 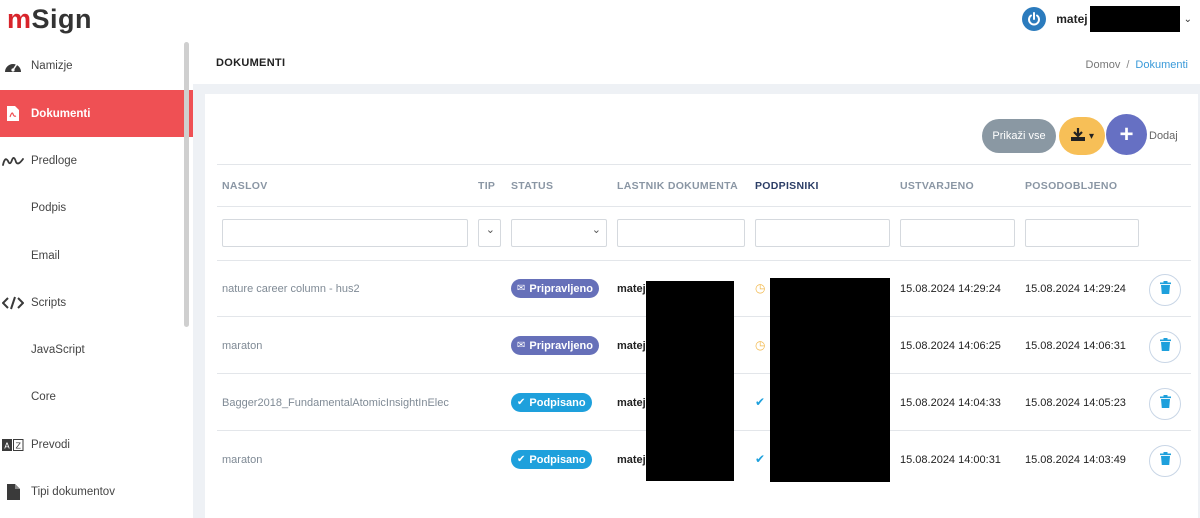 I want to click on col-header-posodobljeno: POSODOBLJENO, so click(x=1071, y=186).